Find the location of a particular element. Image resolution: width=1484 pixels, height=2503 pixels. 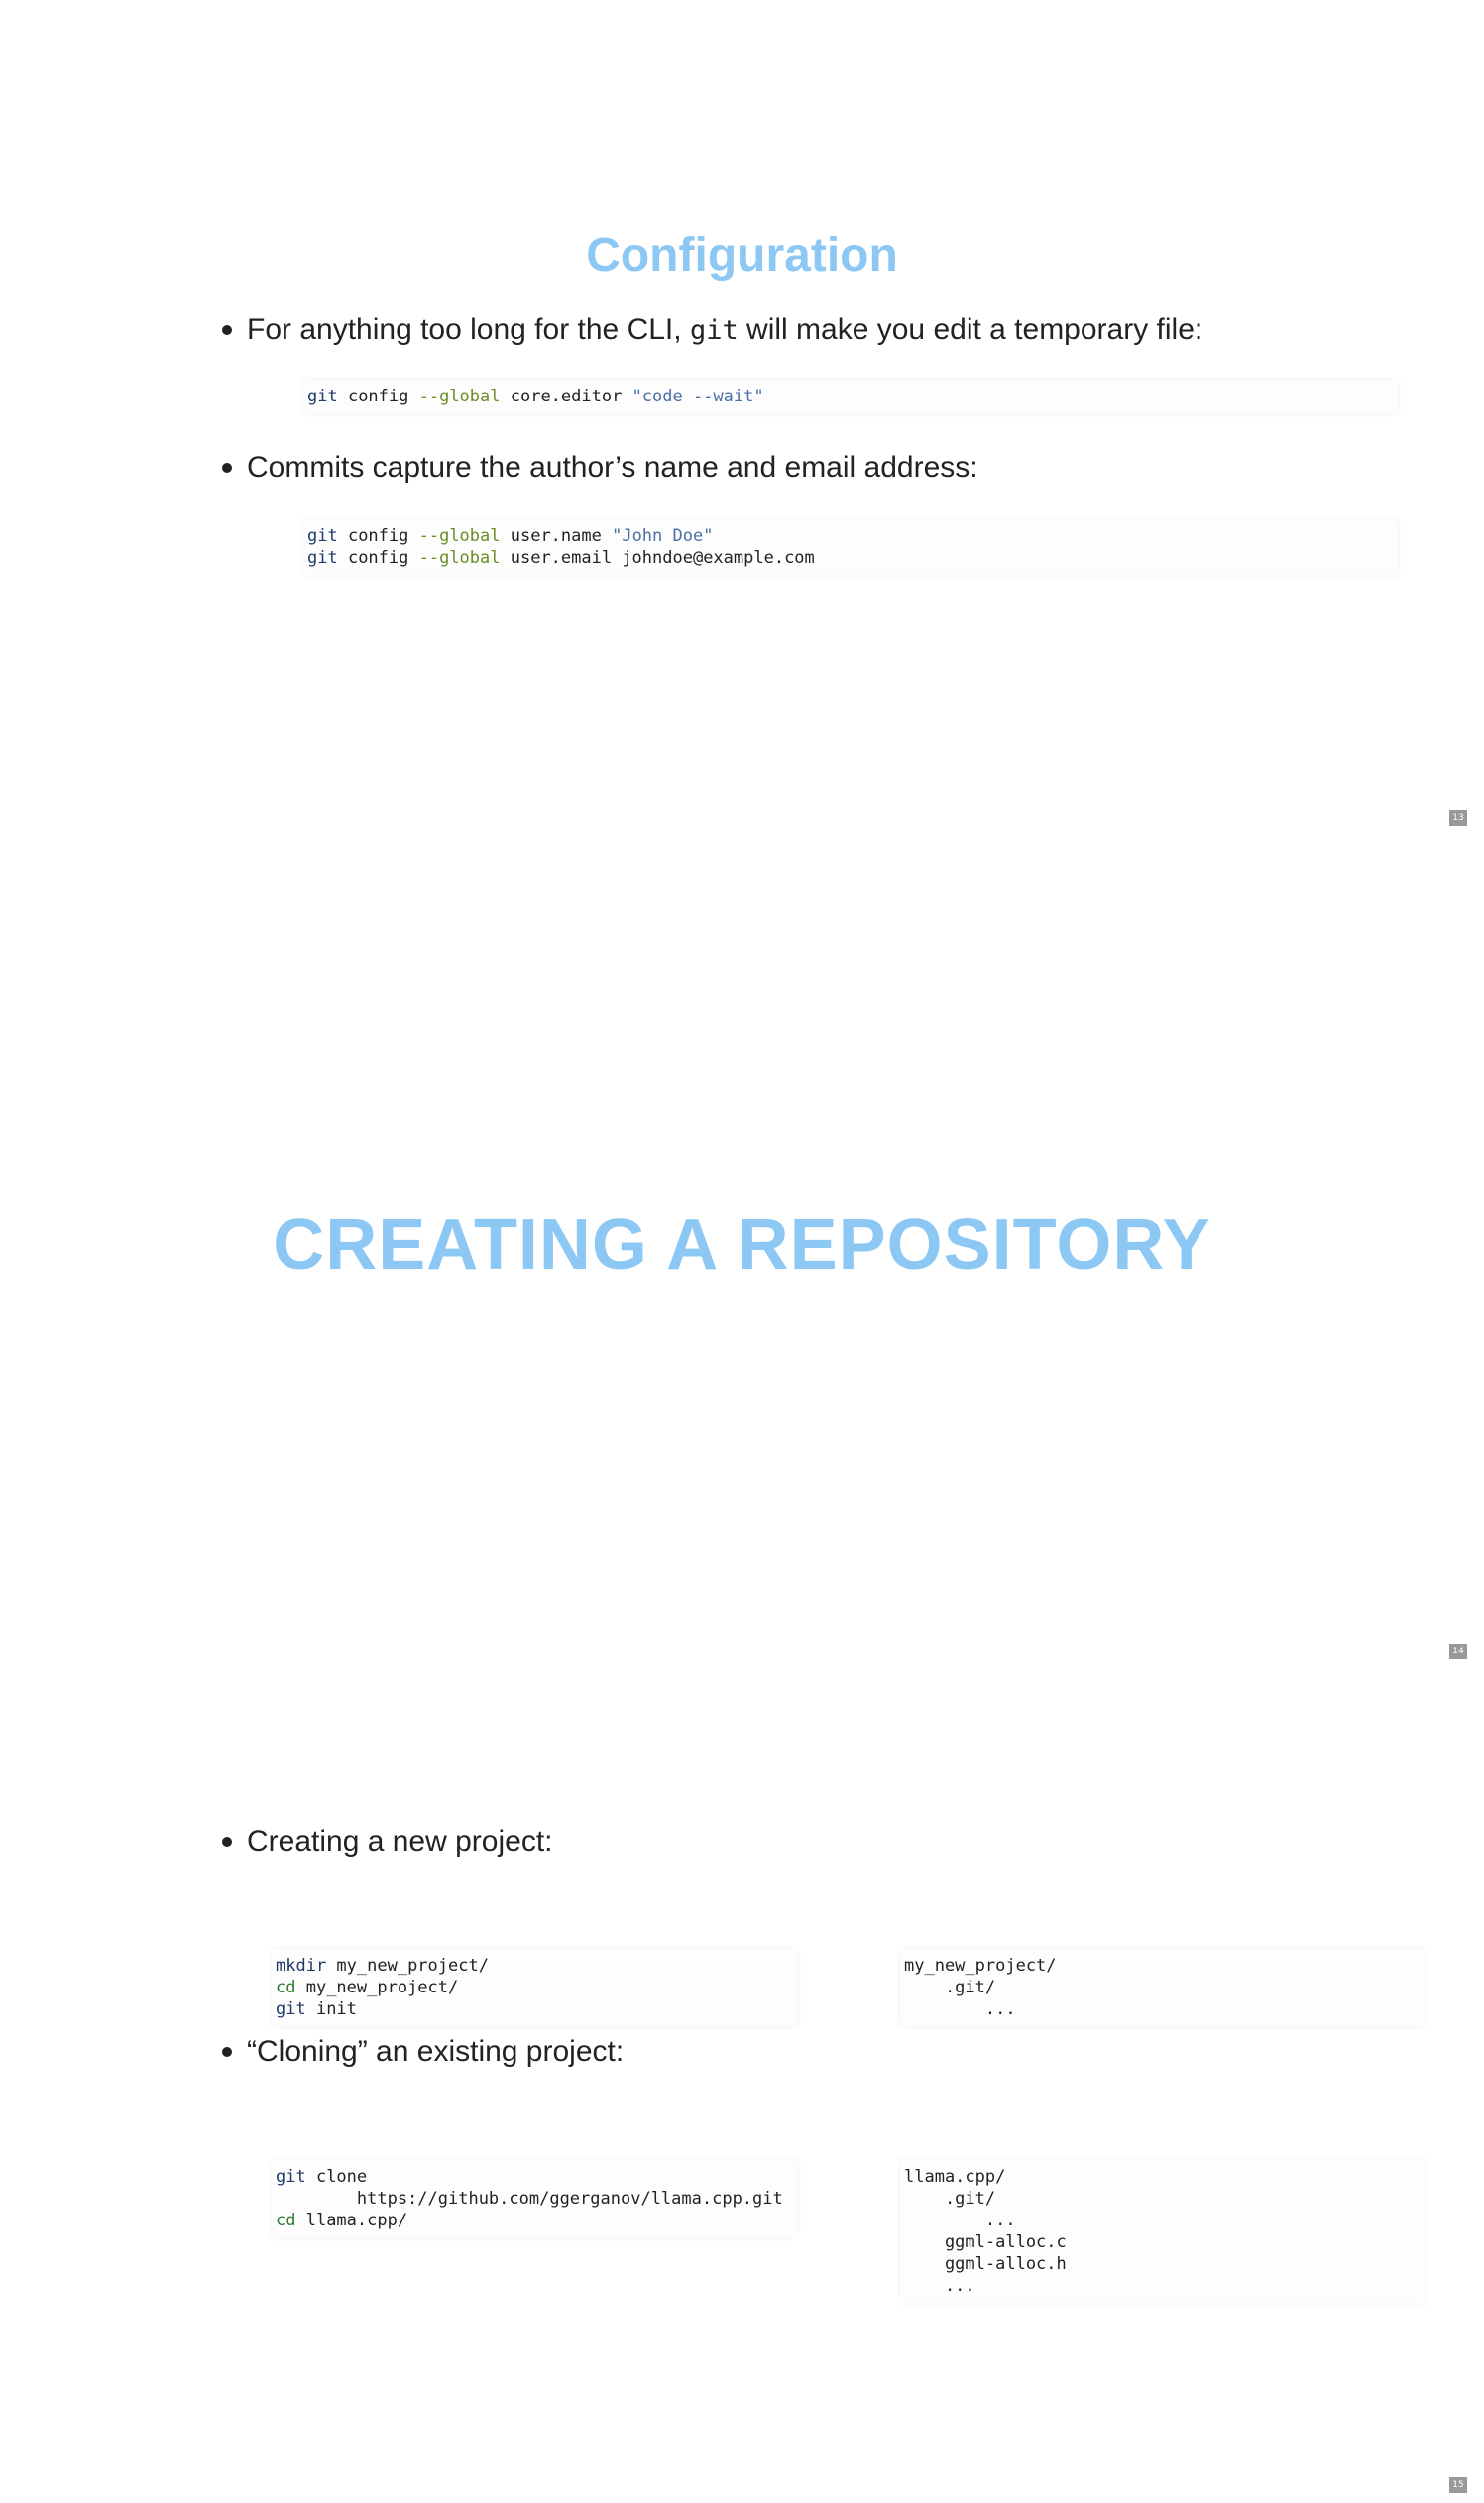

code-line: my_new_project/ is located at coordinates (1163, 1966).